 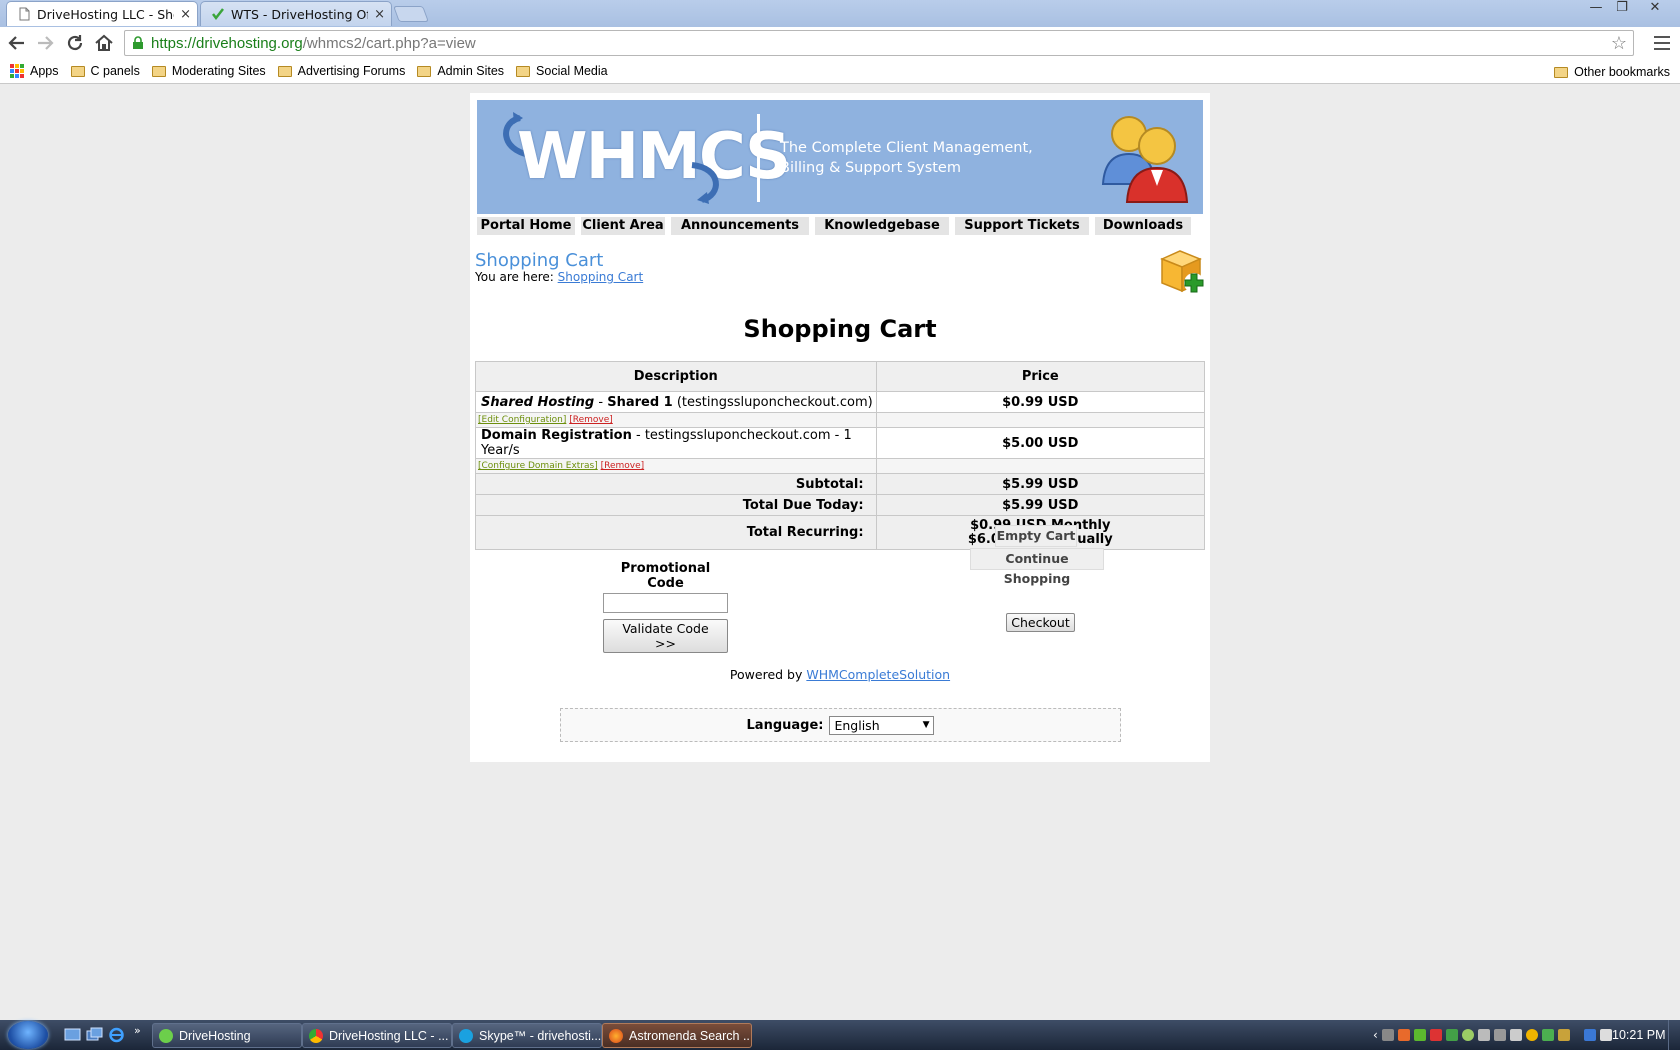 What do you see at coordinates (166, 1035) in the screenshot?
I see `app-icon` at bounding box center [166, 1035].